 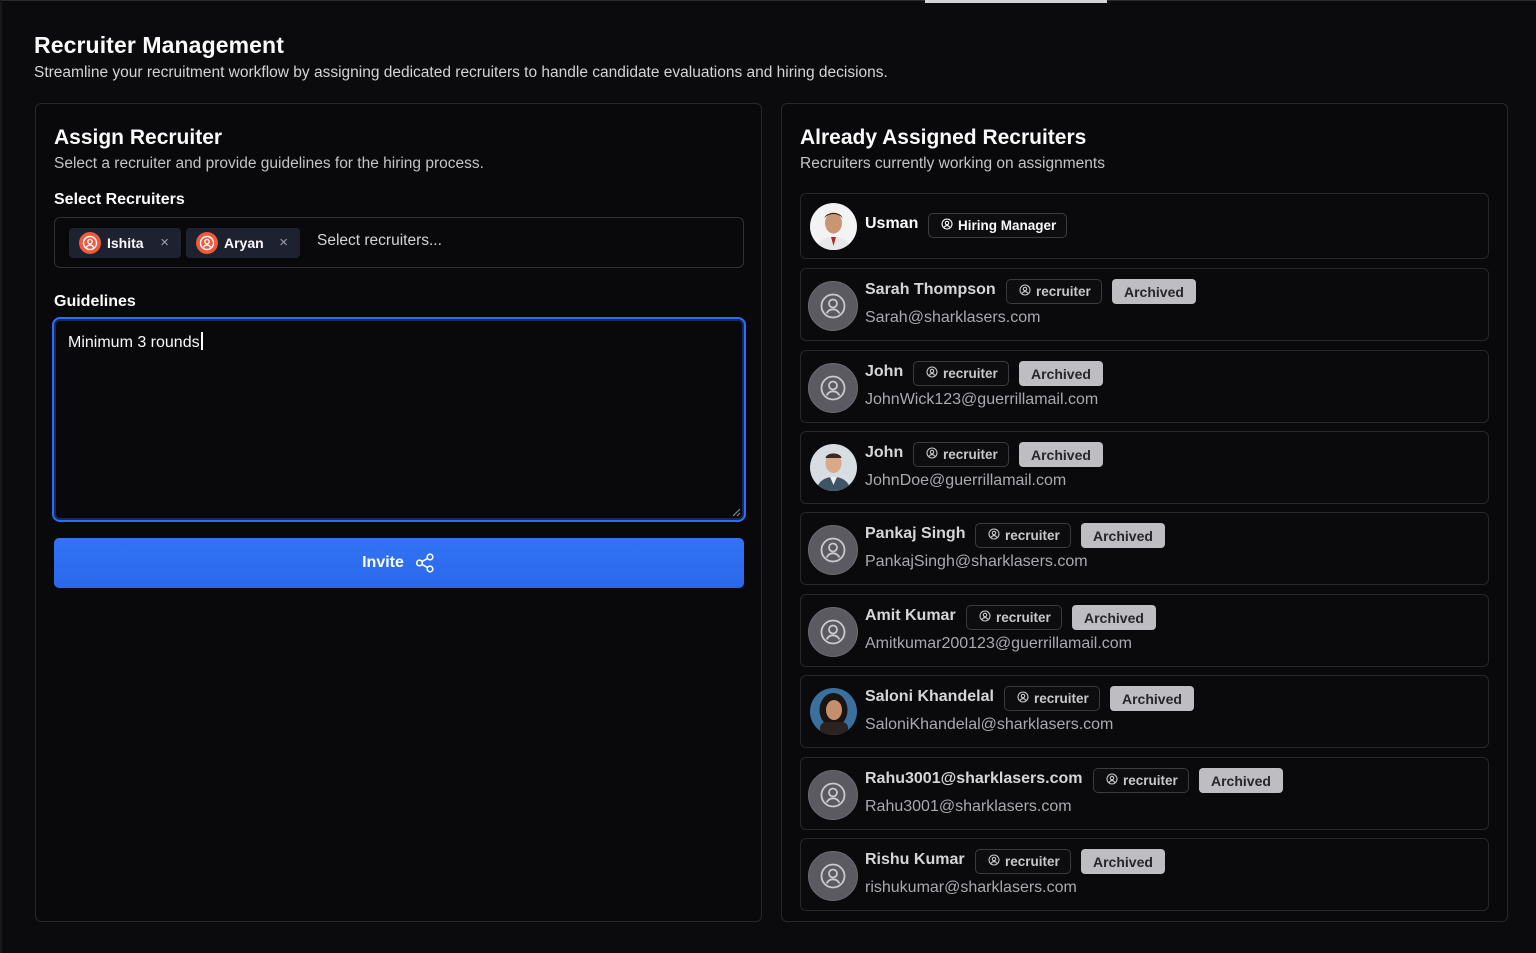 What do you see at coordinates (971, 887) in the screenshot?
I see `recruiter-email: rishukumar@sharklasers.com` at bounding box center [971, 887].